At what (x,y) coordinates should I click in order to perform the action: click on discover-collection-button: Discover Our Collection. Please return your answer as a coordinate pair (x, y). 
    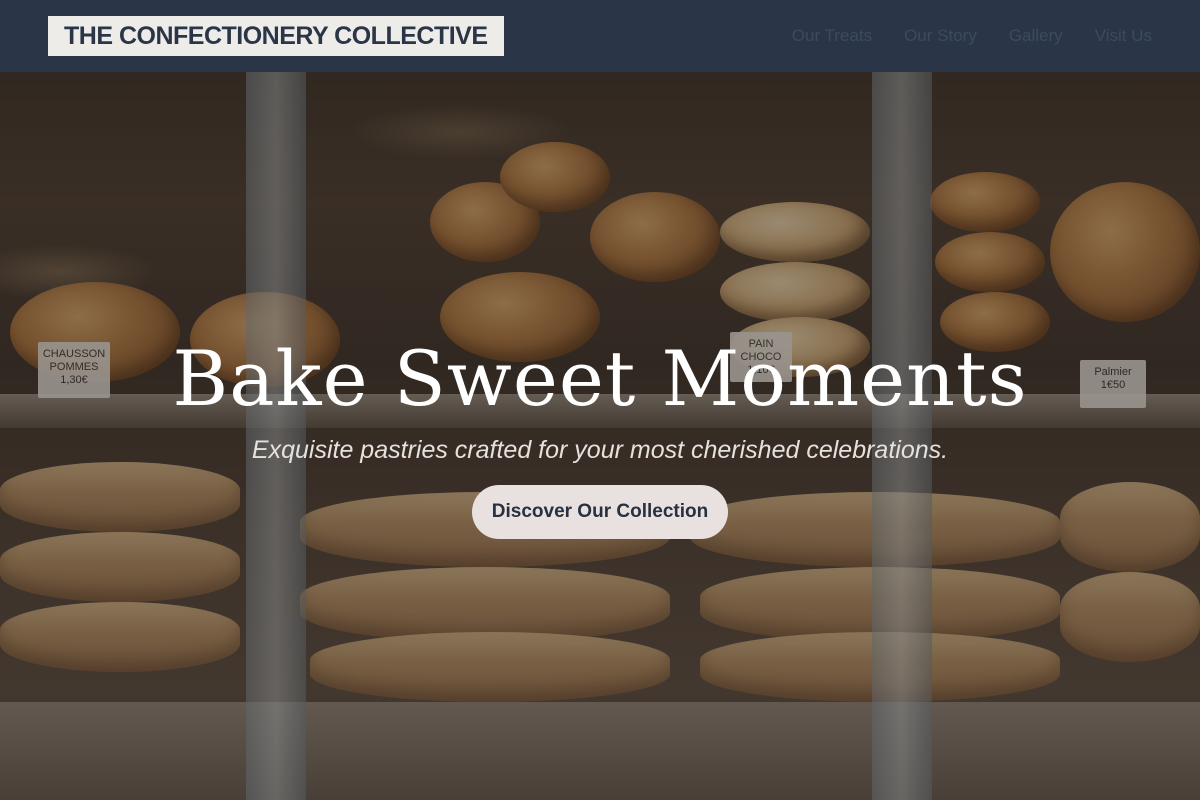
    Looking at the image, I should click on (600, 512).